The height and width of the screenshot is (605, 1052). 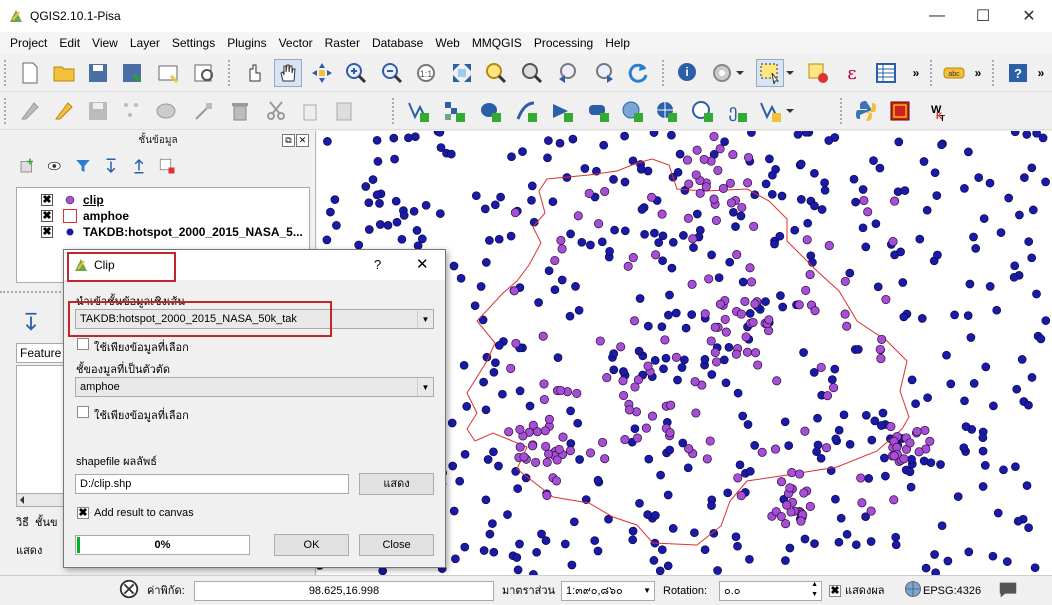 I want to click on refresh-icon, so click(x=638, y=73).